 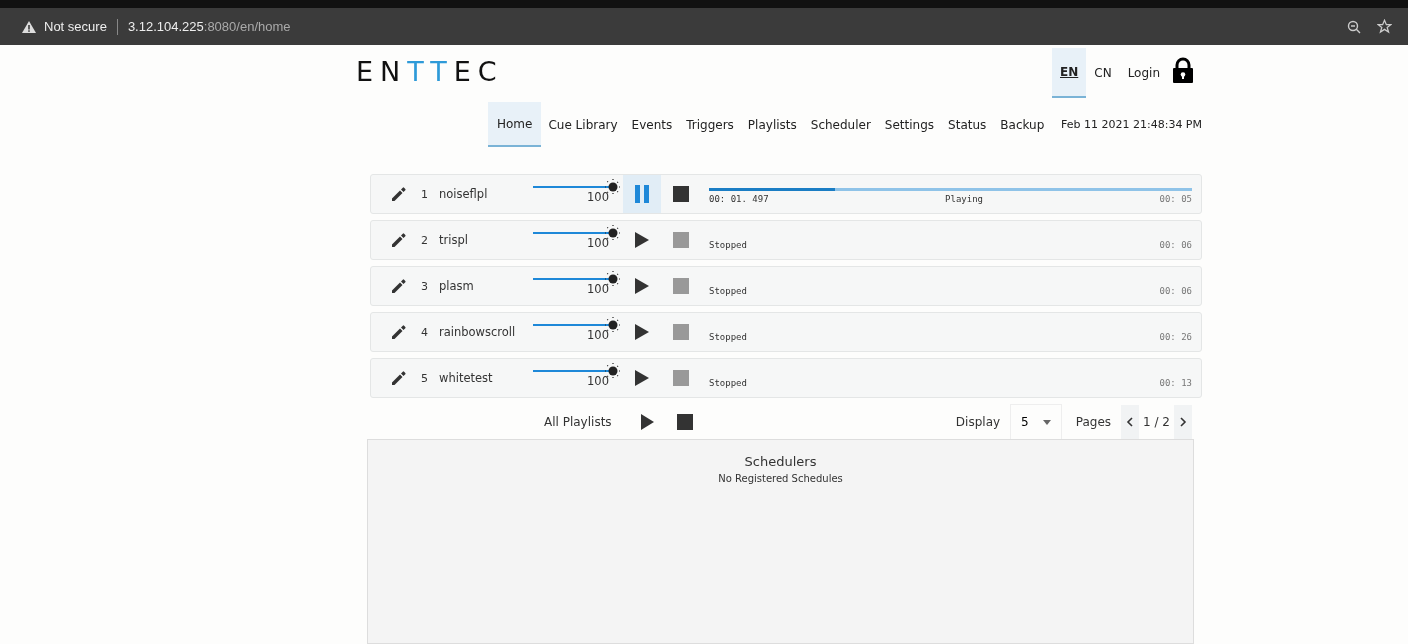 I want to click on language-tab: CN, so click(x=1103, y=73).